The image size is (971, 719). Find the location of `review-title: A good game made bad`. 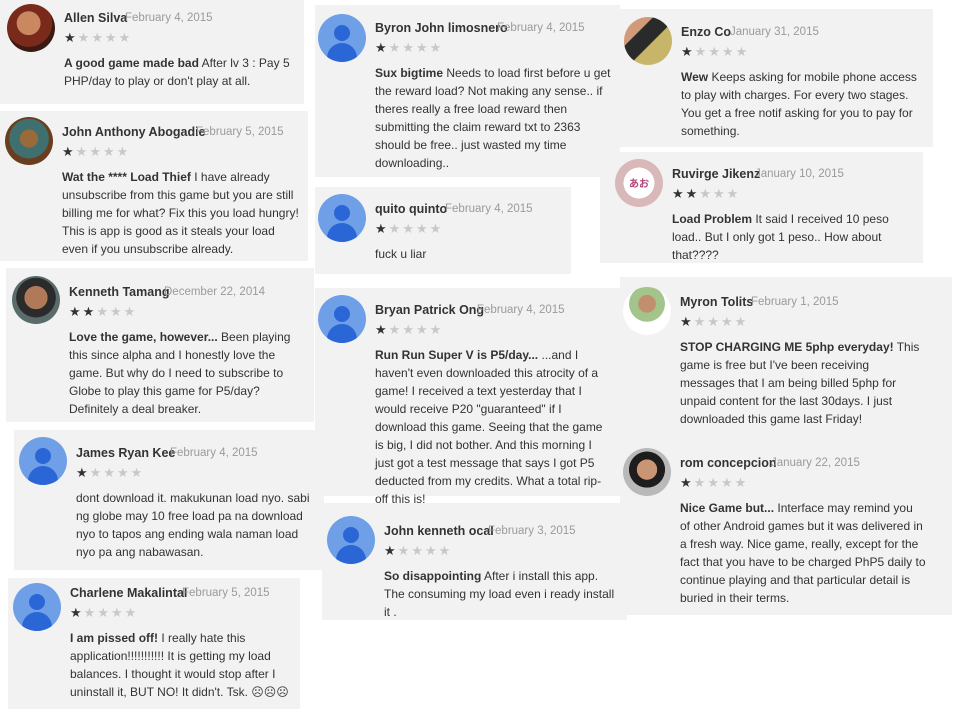

review-title: A good game made bad is located at coordinates (131, 63).